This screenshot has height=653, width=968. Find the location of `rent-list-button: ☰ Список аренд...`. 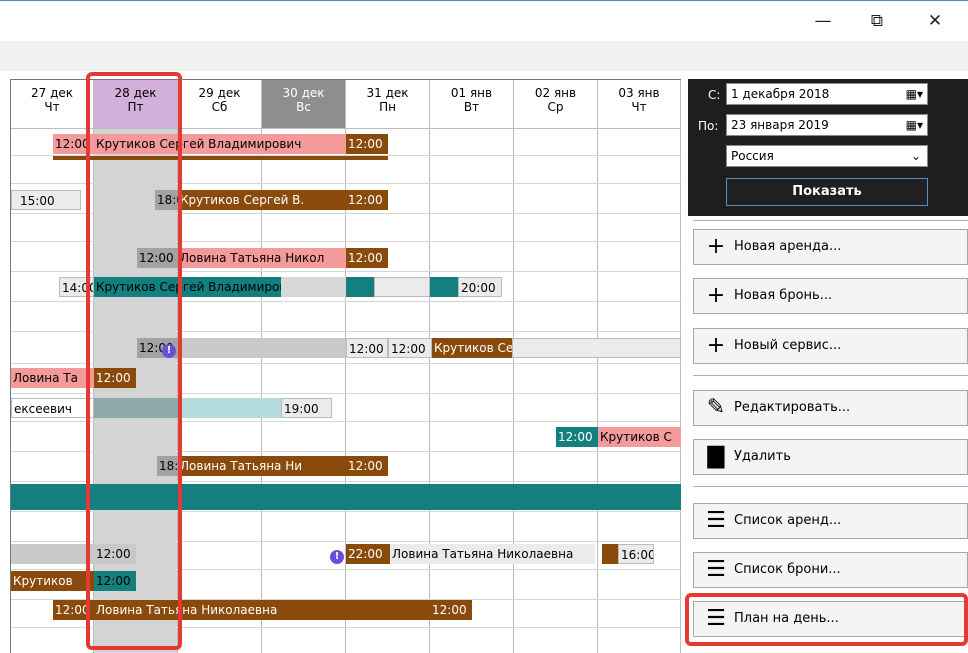

rent-list-button: ☰ Список аренд... is located at coordinates (830, 521).